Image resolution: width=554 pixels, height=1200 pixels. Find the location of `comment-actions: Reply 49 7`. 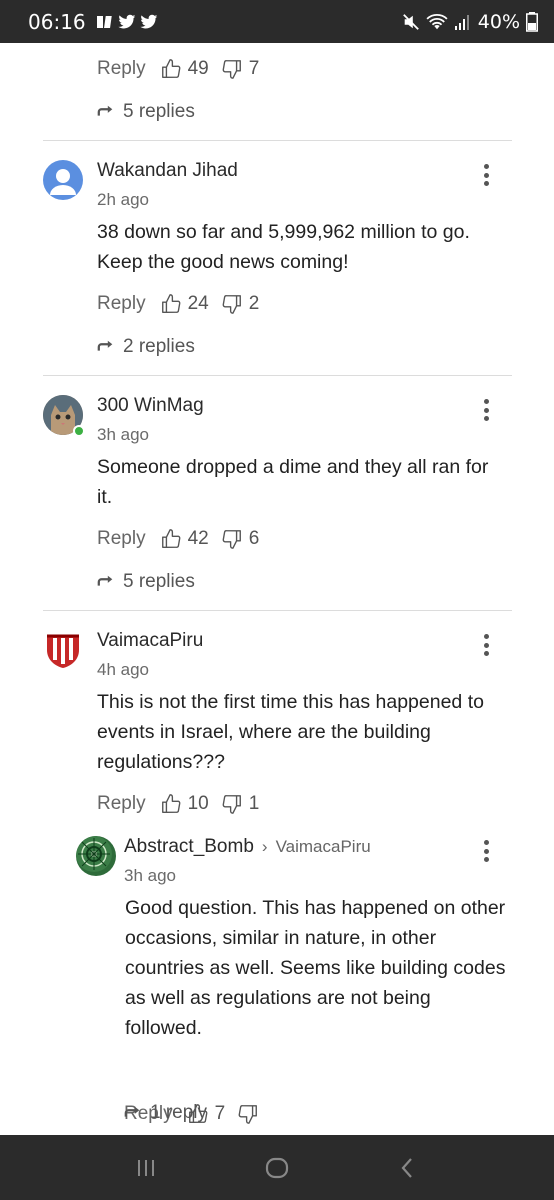

comment-actions: Reply 49 7 is located at coordinates (184, 69).